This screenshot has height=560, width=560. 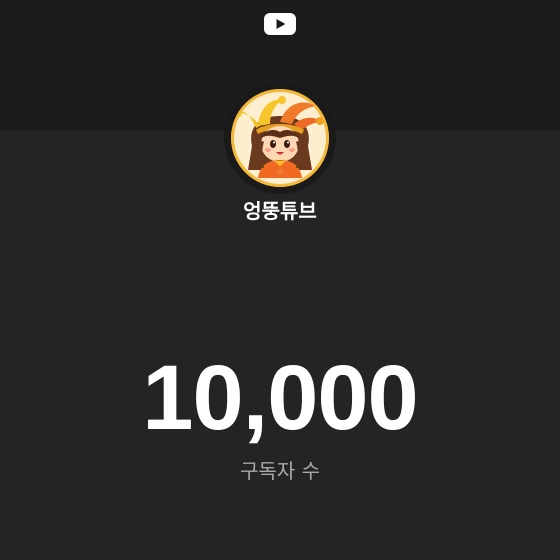 What do you see at coordinates (280, 24) in the screenshot?
I see `youtube-play-icon` at bounding box center [280, 24].